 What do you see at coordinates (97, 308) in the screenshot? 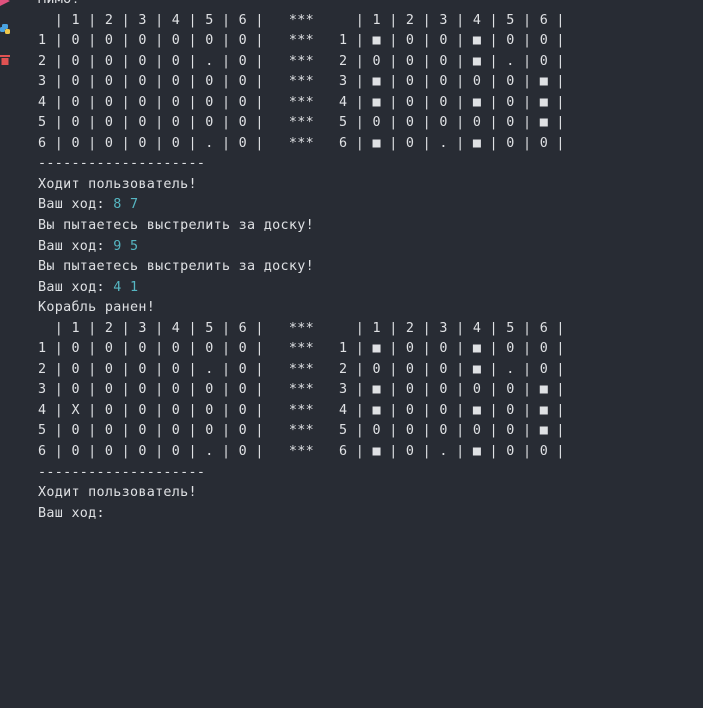
I see `move-result: Корабль ранен!` at bounding box center [97, 308].